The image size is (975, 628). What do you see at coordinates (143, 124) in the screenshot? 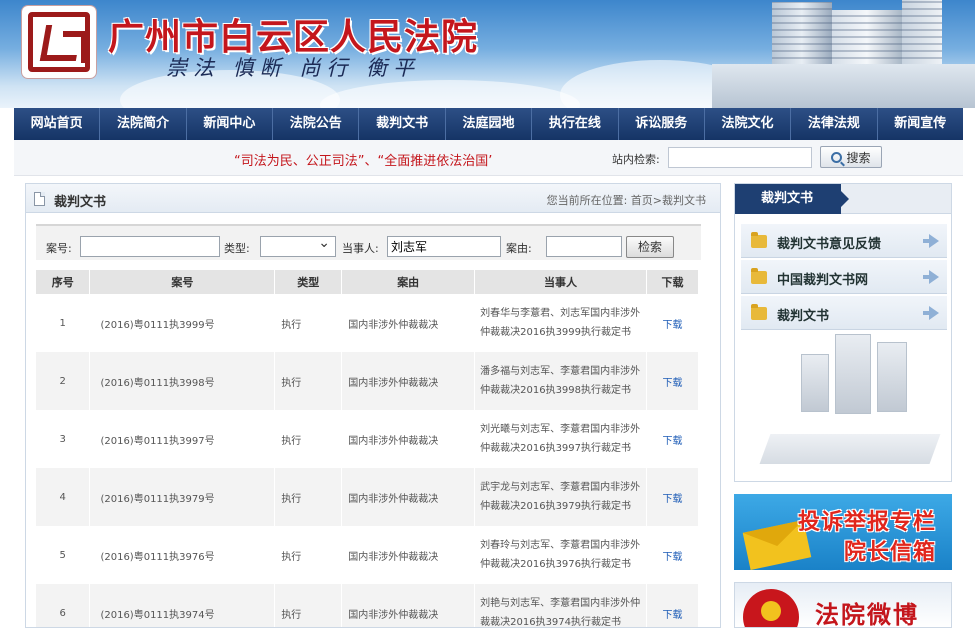
I see `nav-item-court-intro: 法院简介` at bounding box center [143, 124].